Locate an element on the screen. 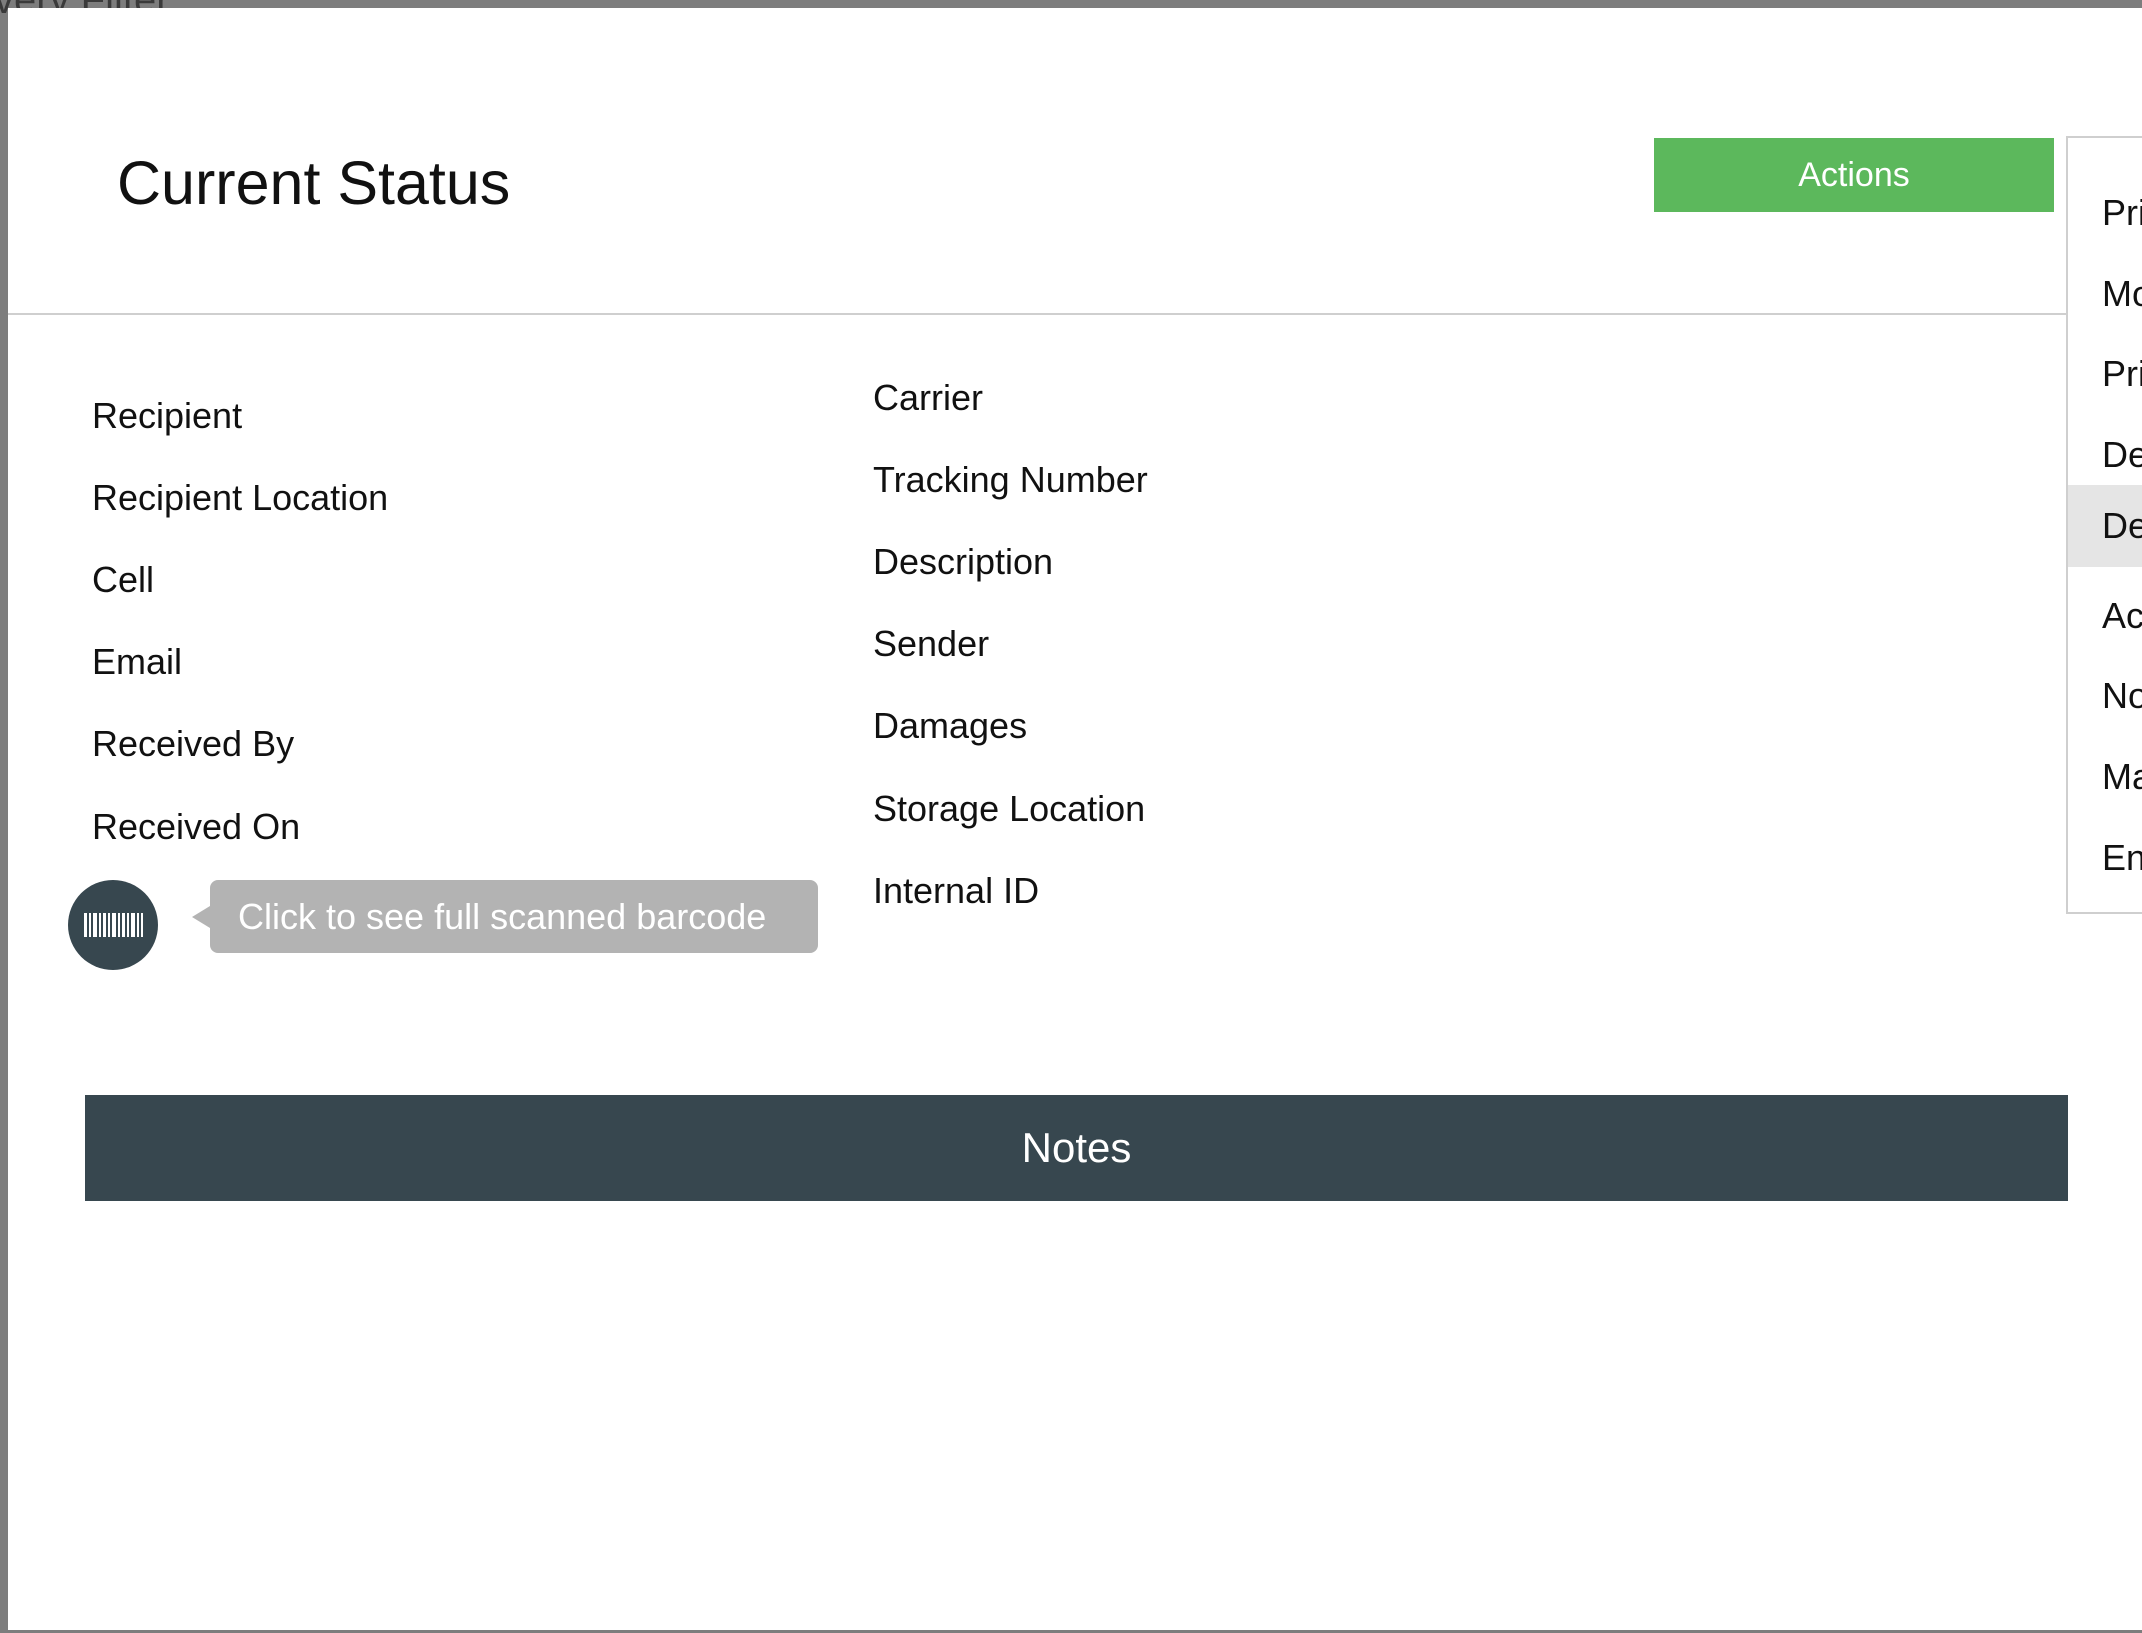 The height and width of the screenshot is (1633, 2142). barcode-button is located at coordinates (113, 925).